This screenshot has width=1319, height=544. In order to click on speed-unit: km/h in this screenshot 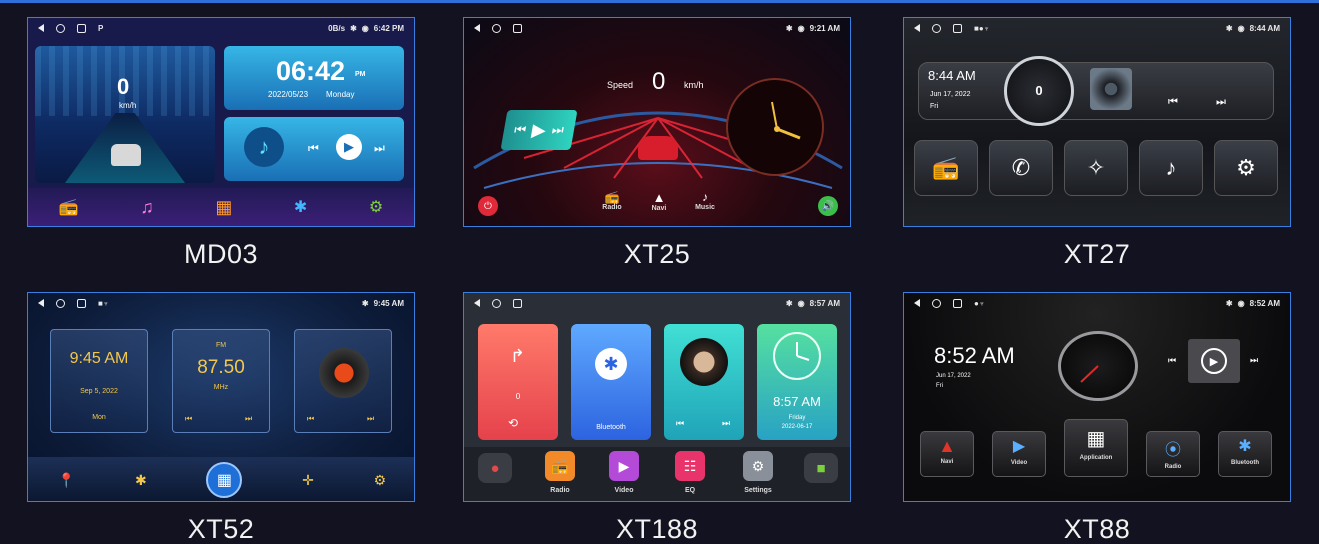, I will do `click(128, 105)`.